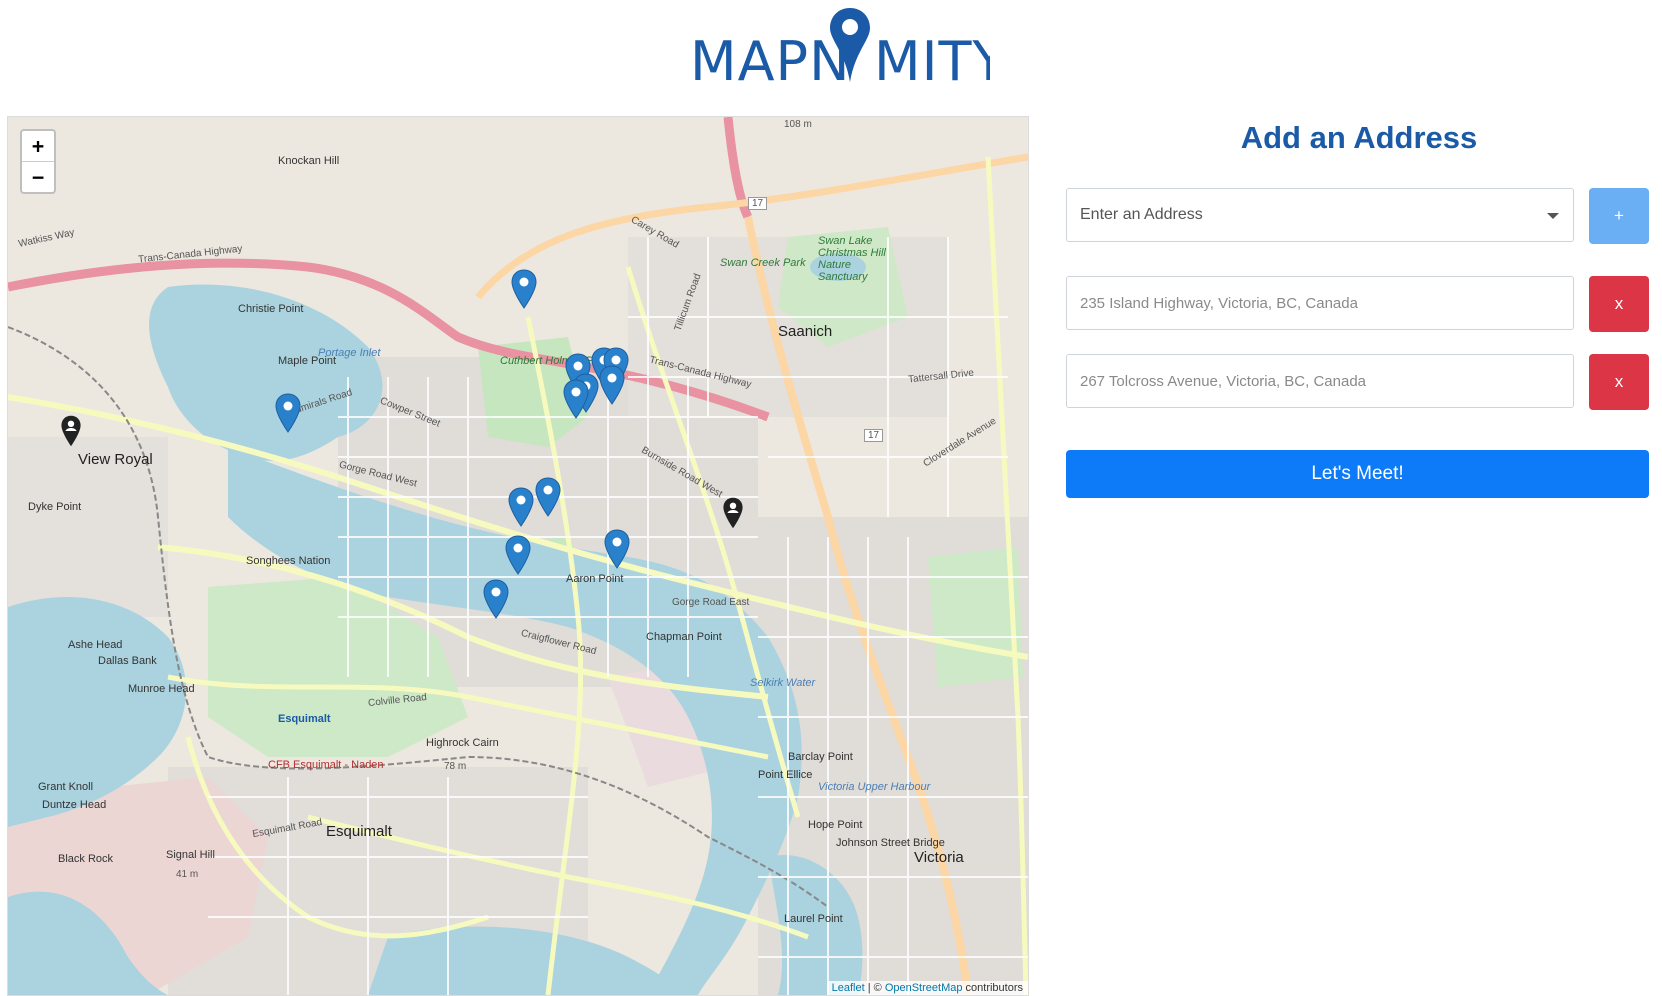  What do you see at coordinates (86, 859) in the screenshot?
I see `map-label-black-rock: Black Rock` at bounding box center [86, 859].